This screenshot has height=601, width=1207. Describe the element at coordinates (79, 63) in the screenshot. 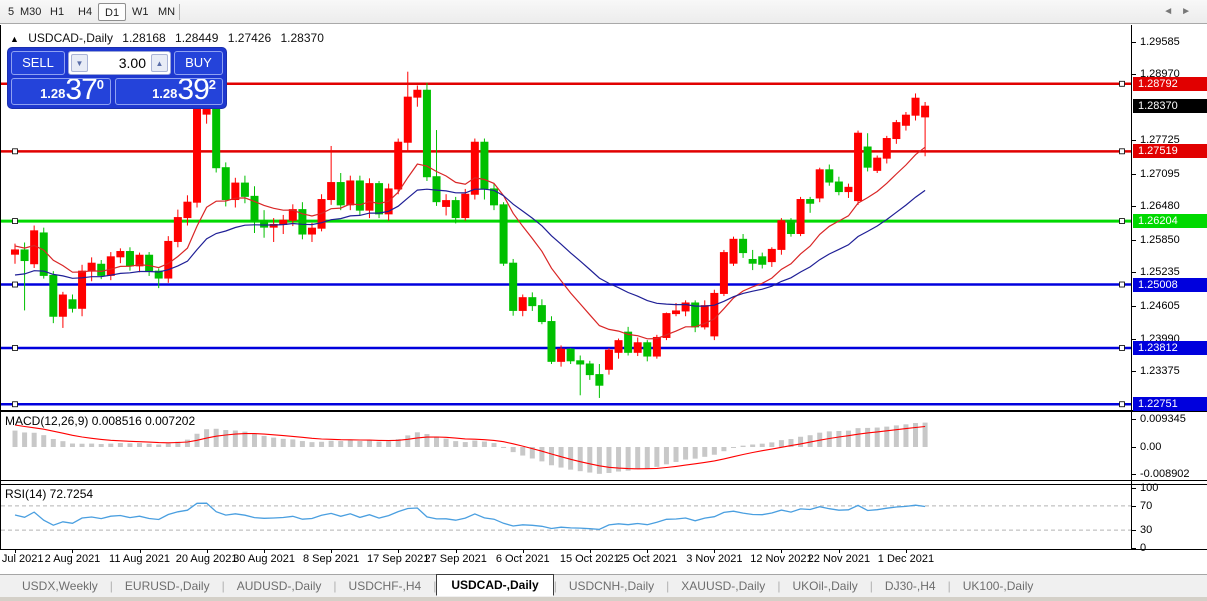

I see `lot-decrease-button: ▼` at that location.